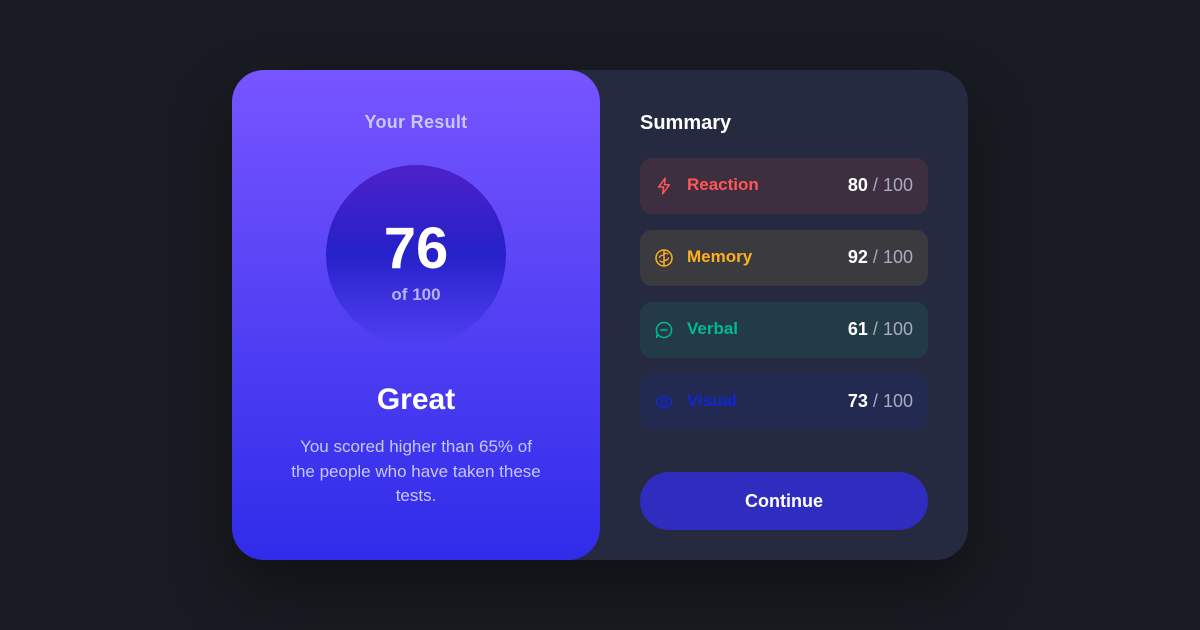 This screenshot has width=1200, height=630. What do you see at coordinates (416, 294) in the screenshot?
I see `score-total: of 100` at bounding box center [416, 294].